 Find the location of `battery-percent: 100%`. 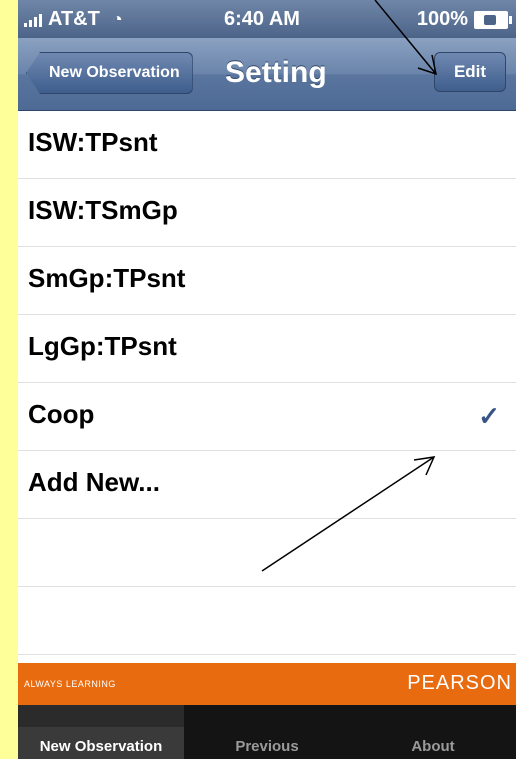

battery-percent: 100% is located at coordinates (442, 19).